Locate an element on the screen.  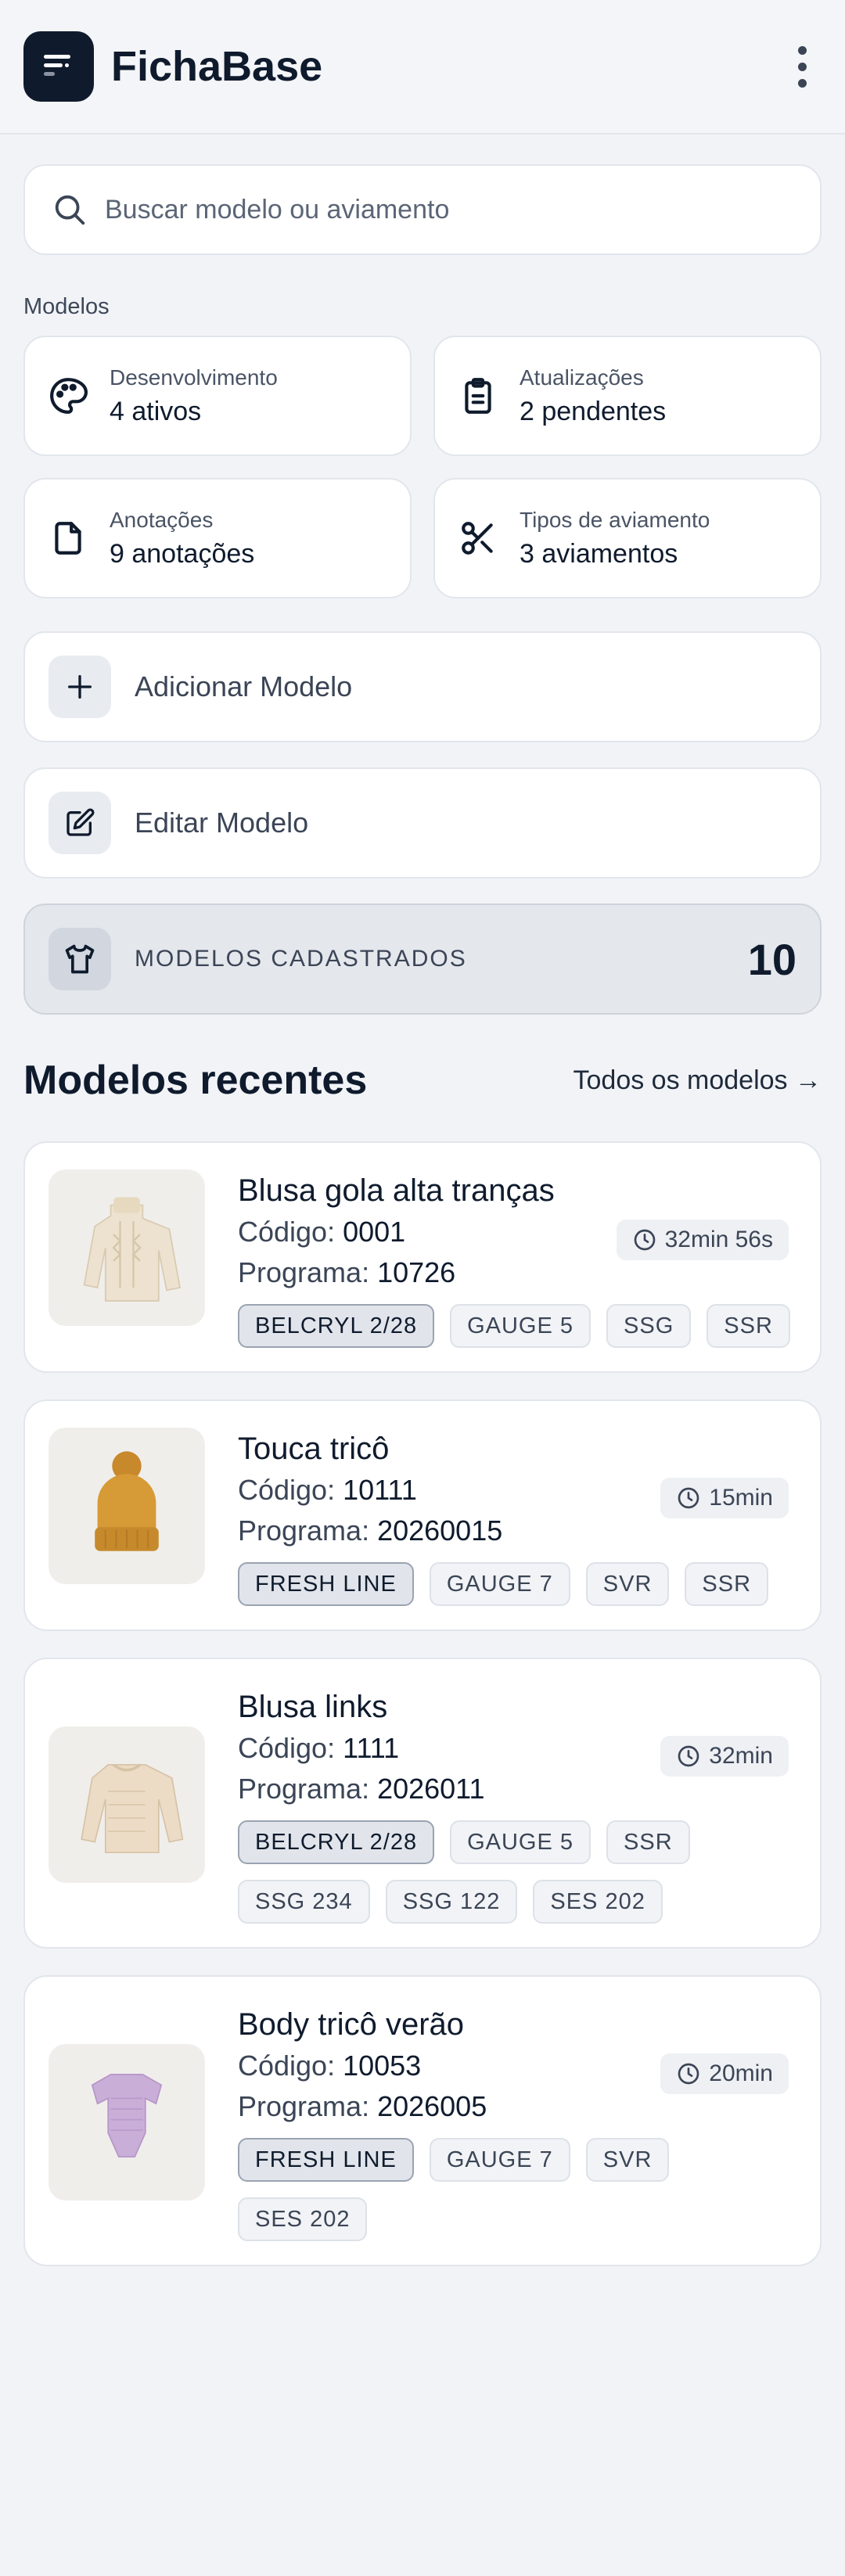
stat-label: Anotações is located at coordinates (162, 520).